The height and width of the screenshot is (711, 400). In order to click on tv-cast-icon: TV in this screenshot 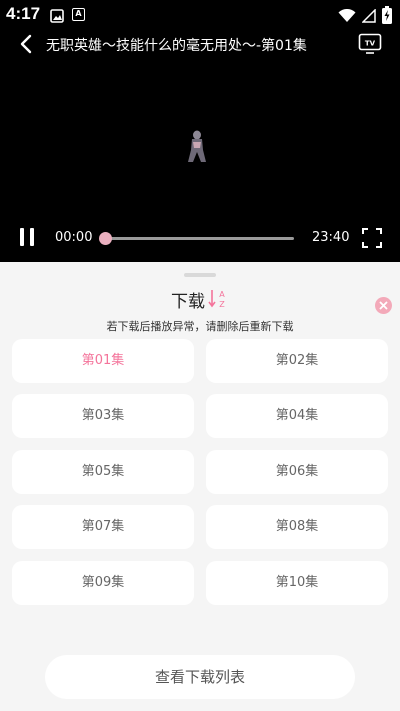, I will do `click(370, 44)`.